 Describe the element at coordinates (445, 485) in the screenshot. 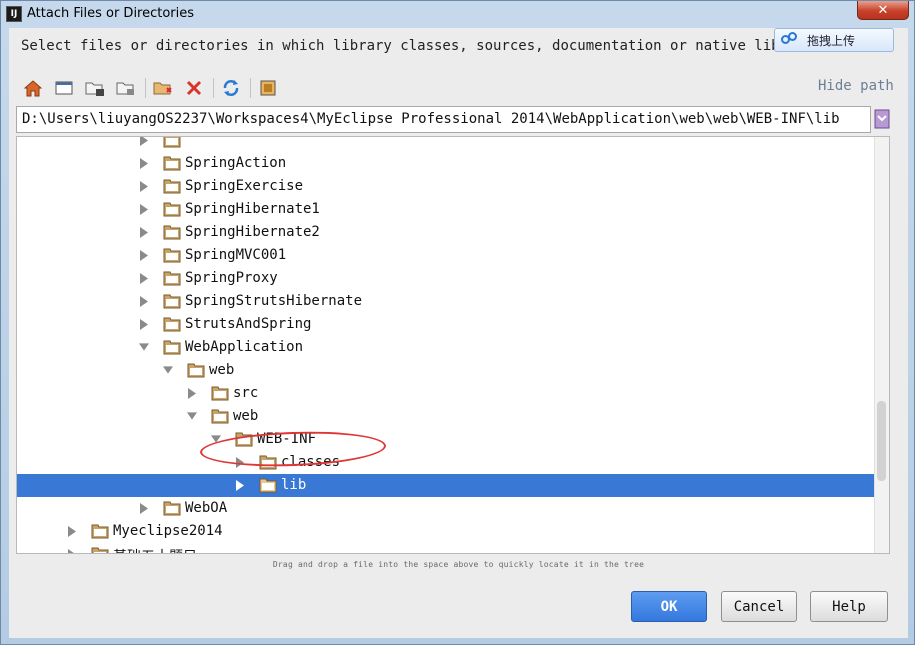

I see `tree-row-selected: lib` at that location.